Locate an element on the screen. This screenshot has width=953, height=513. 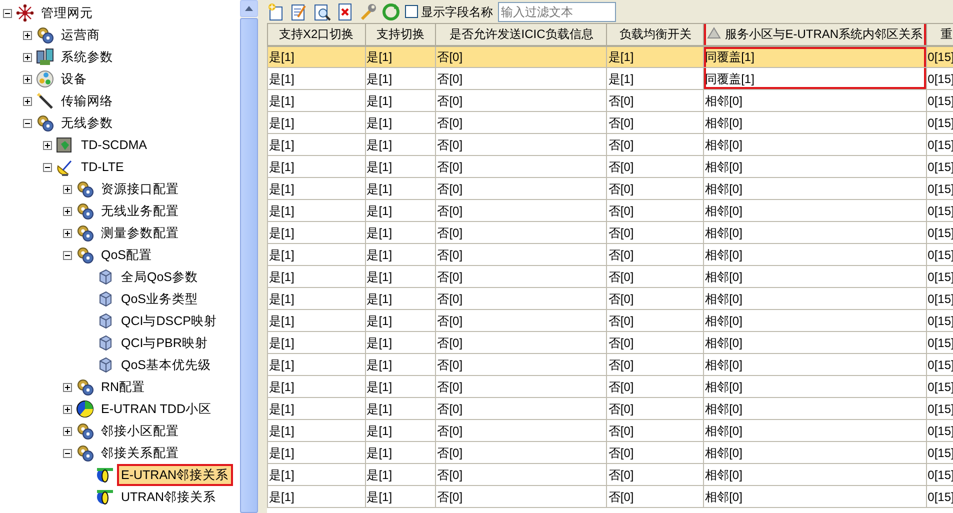
column-header: 支持切换 is located at coordinates (400, 35).